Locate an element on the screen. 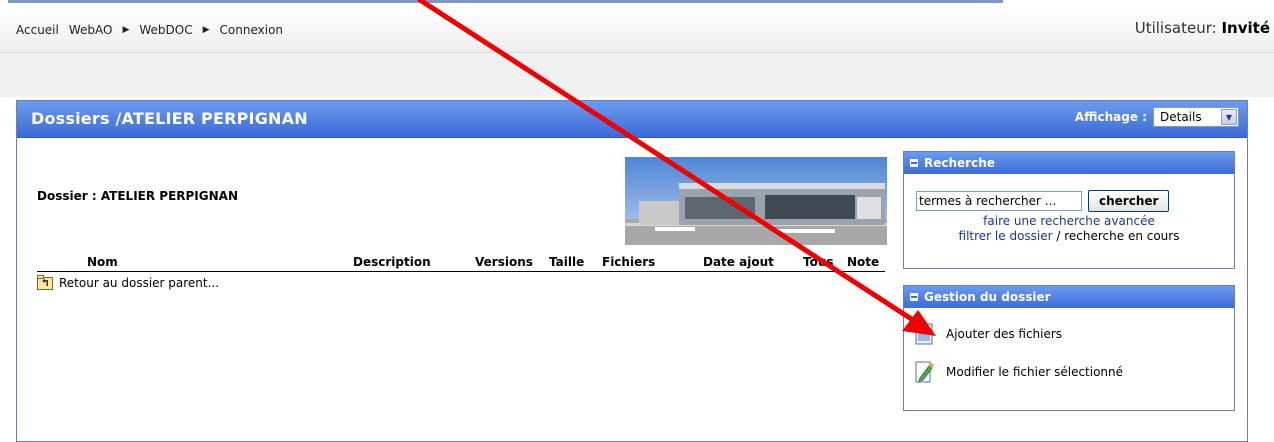 This screenshot has width=1274, height=442. user-label: Utilisateur: is located at coordinates (1175, 28).